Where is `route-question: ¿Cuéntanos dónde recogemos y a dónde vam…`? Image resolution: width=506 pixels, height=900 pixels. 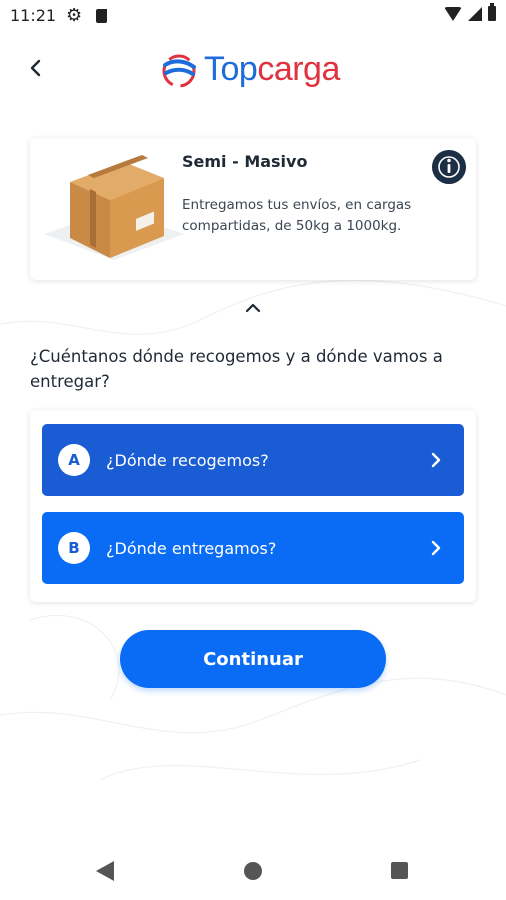
route-question: ¿Cuéntanos dónde recogemos y a dónde vam… is located at coordinates (236, 369).